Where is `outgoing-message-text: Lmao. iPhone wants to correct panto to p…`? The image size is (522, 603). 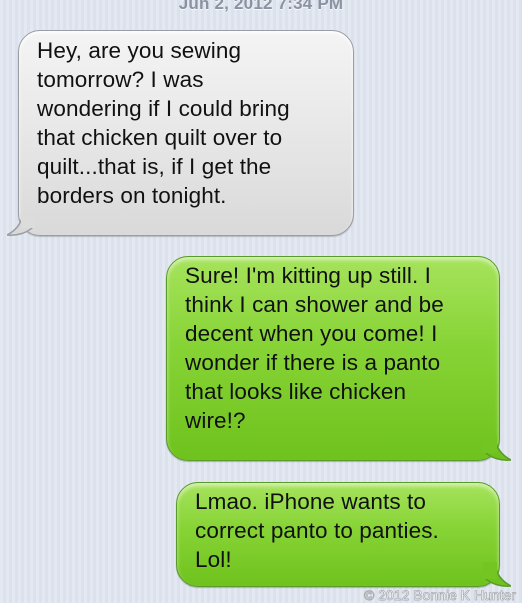 outgoing-message-text: Lmao. iPhone wants to correct panto to p… is located at coordinates (317, 530).